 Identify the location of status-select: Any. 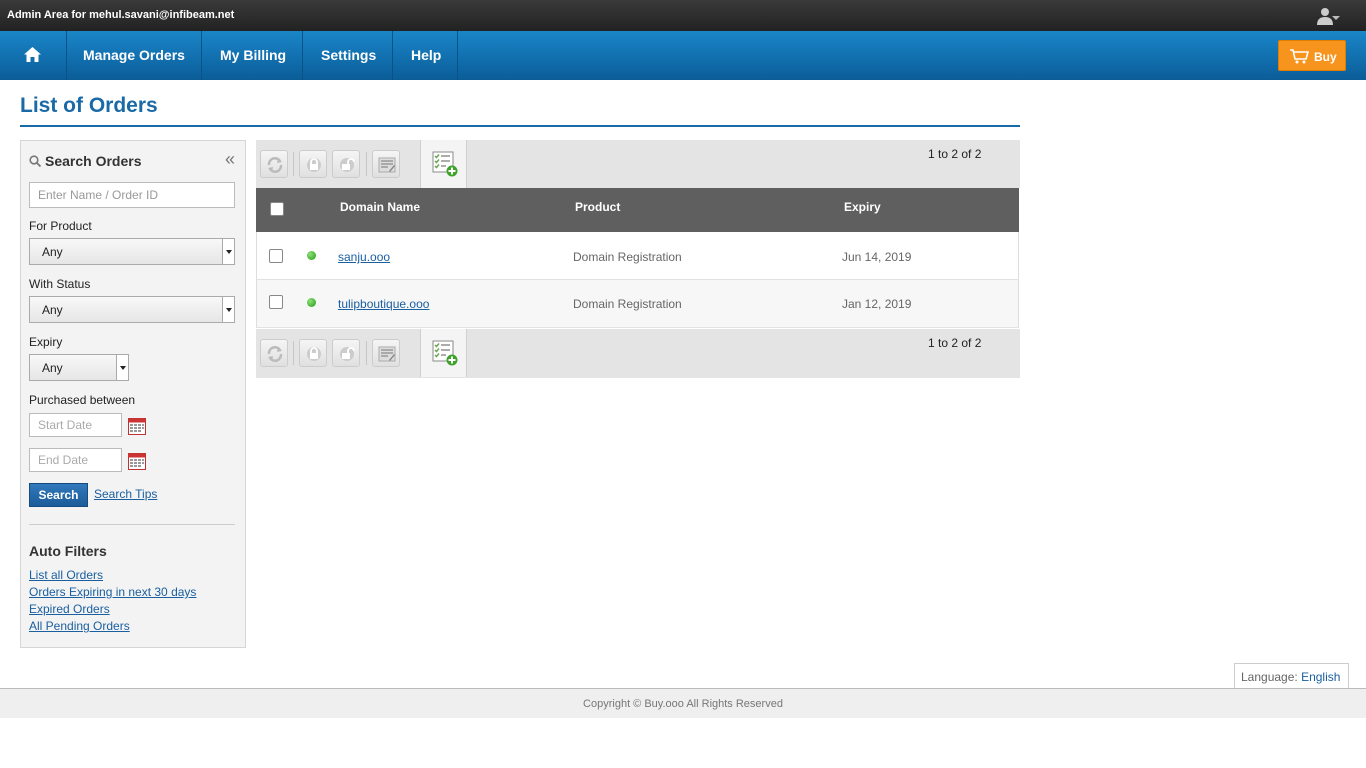
(132, 309).